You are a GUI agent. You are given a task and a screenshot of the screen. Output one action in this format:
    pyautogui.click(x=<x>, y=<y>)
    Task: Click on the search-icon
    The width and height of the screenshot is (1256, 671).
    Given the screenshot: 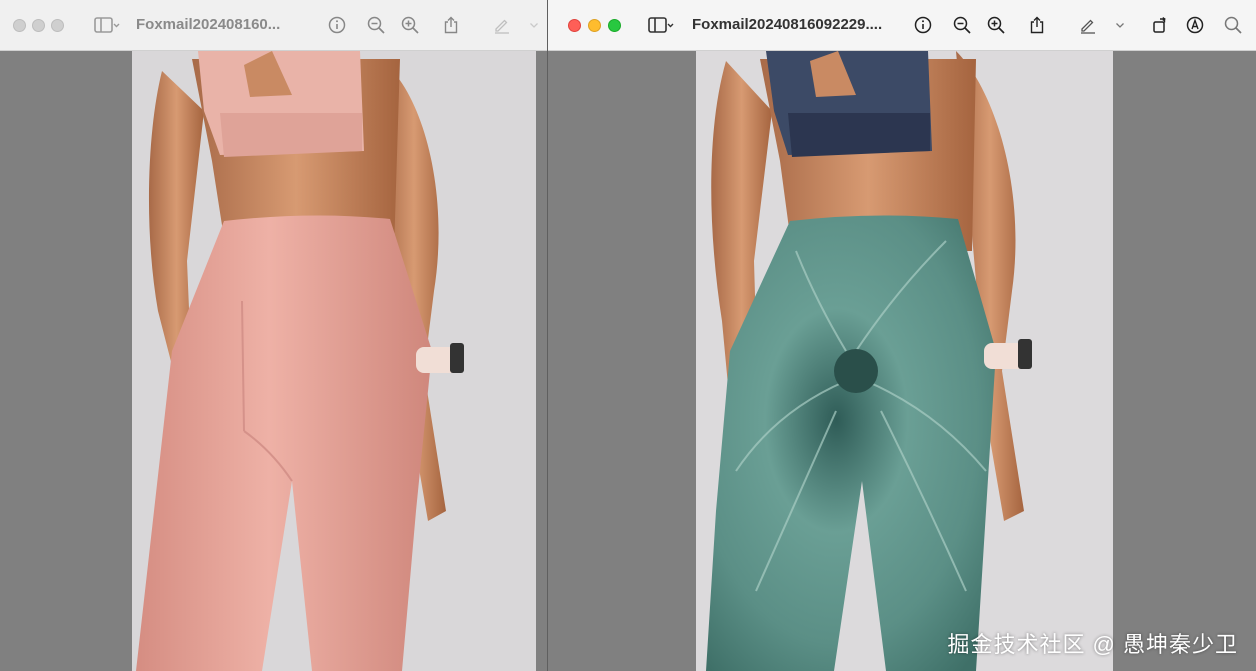 What is the action you would take?
    pyautogui.click(x=1233, y=25)
    